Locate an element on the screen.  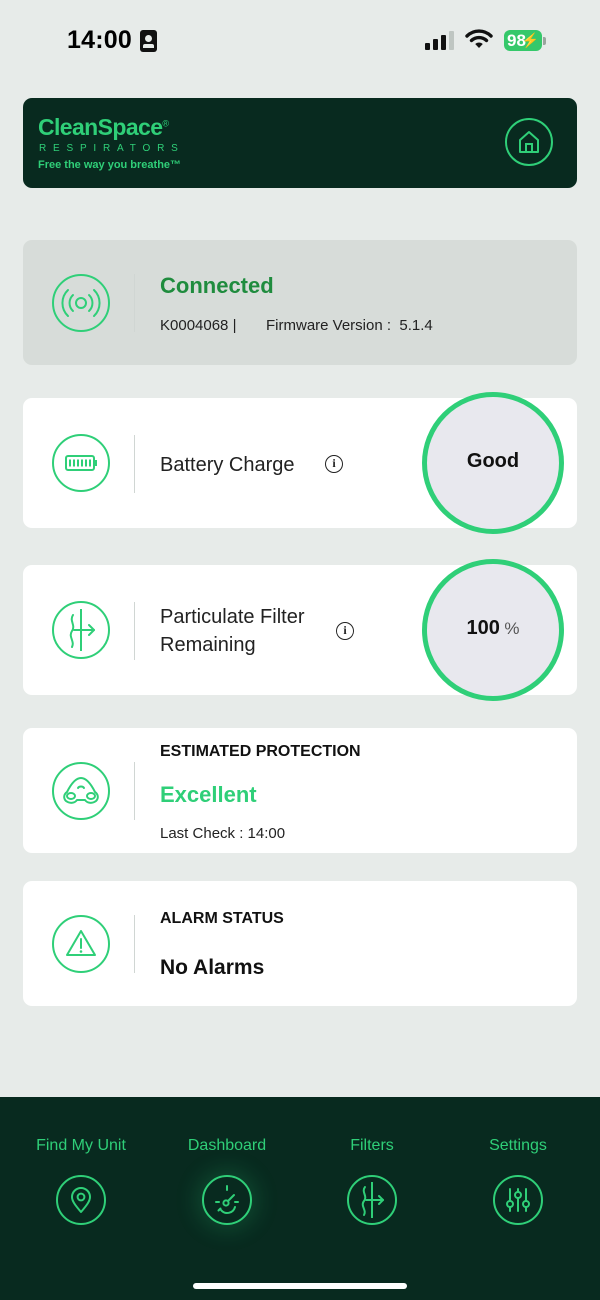
id-badge-icon is located at coordinates (148, 41).